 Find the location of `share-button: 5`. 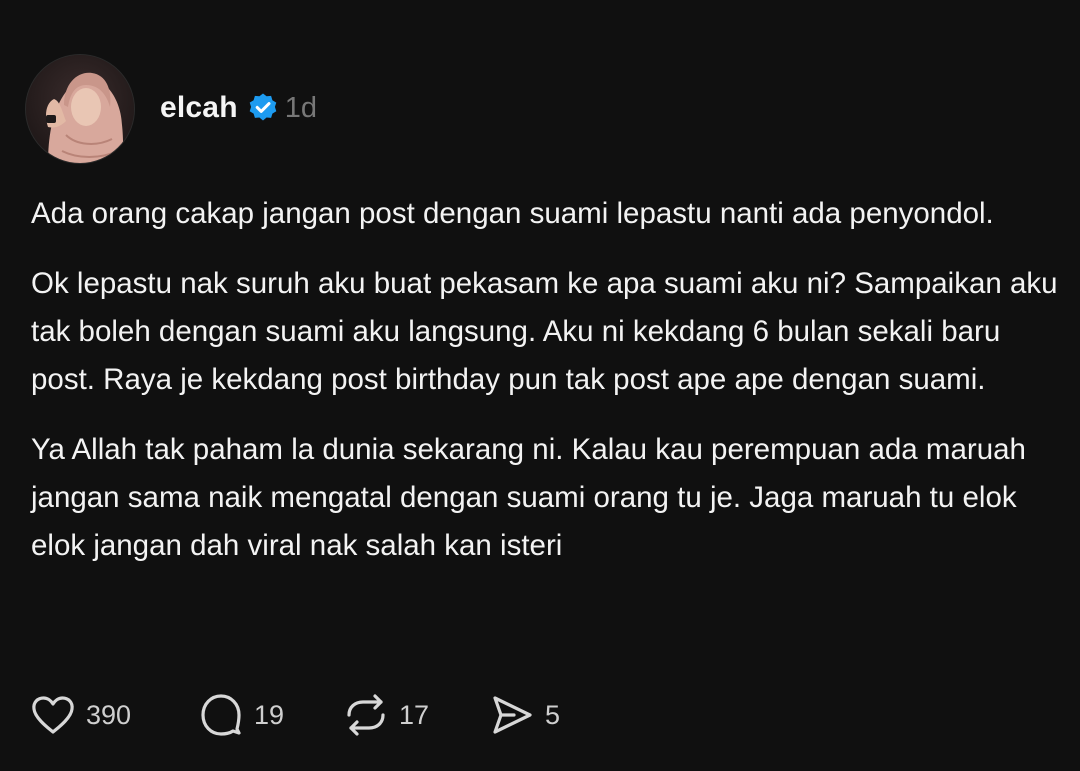

share-button: 5 is located at coordinates (540, 715).